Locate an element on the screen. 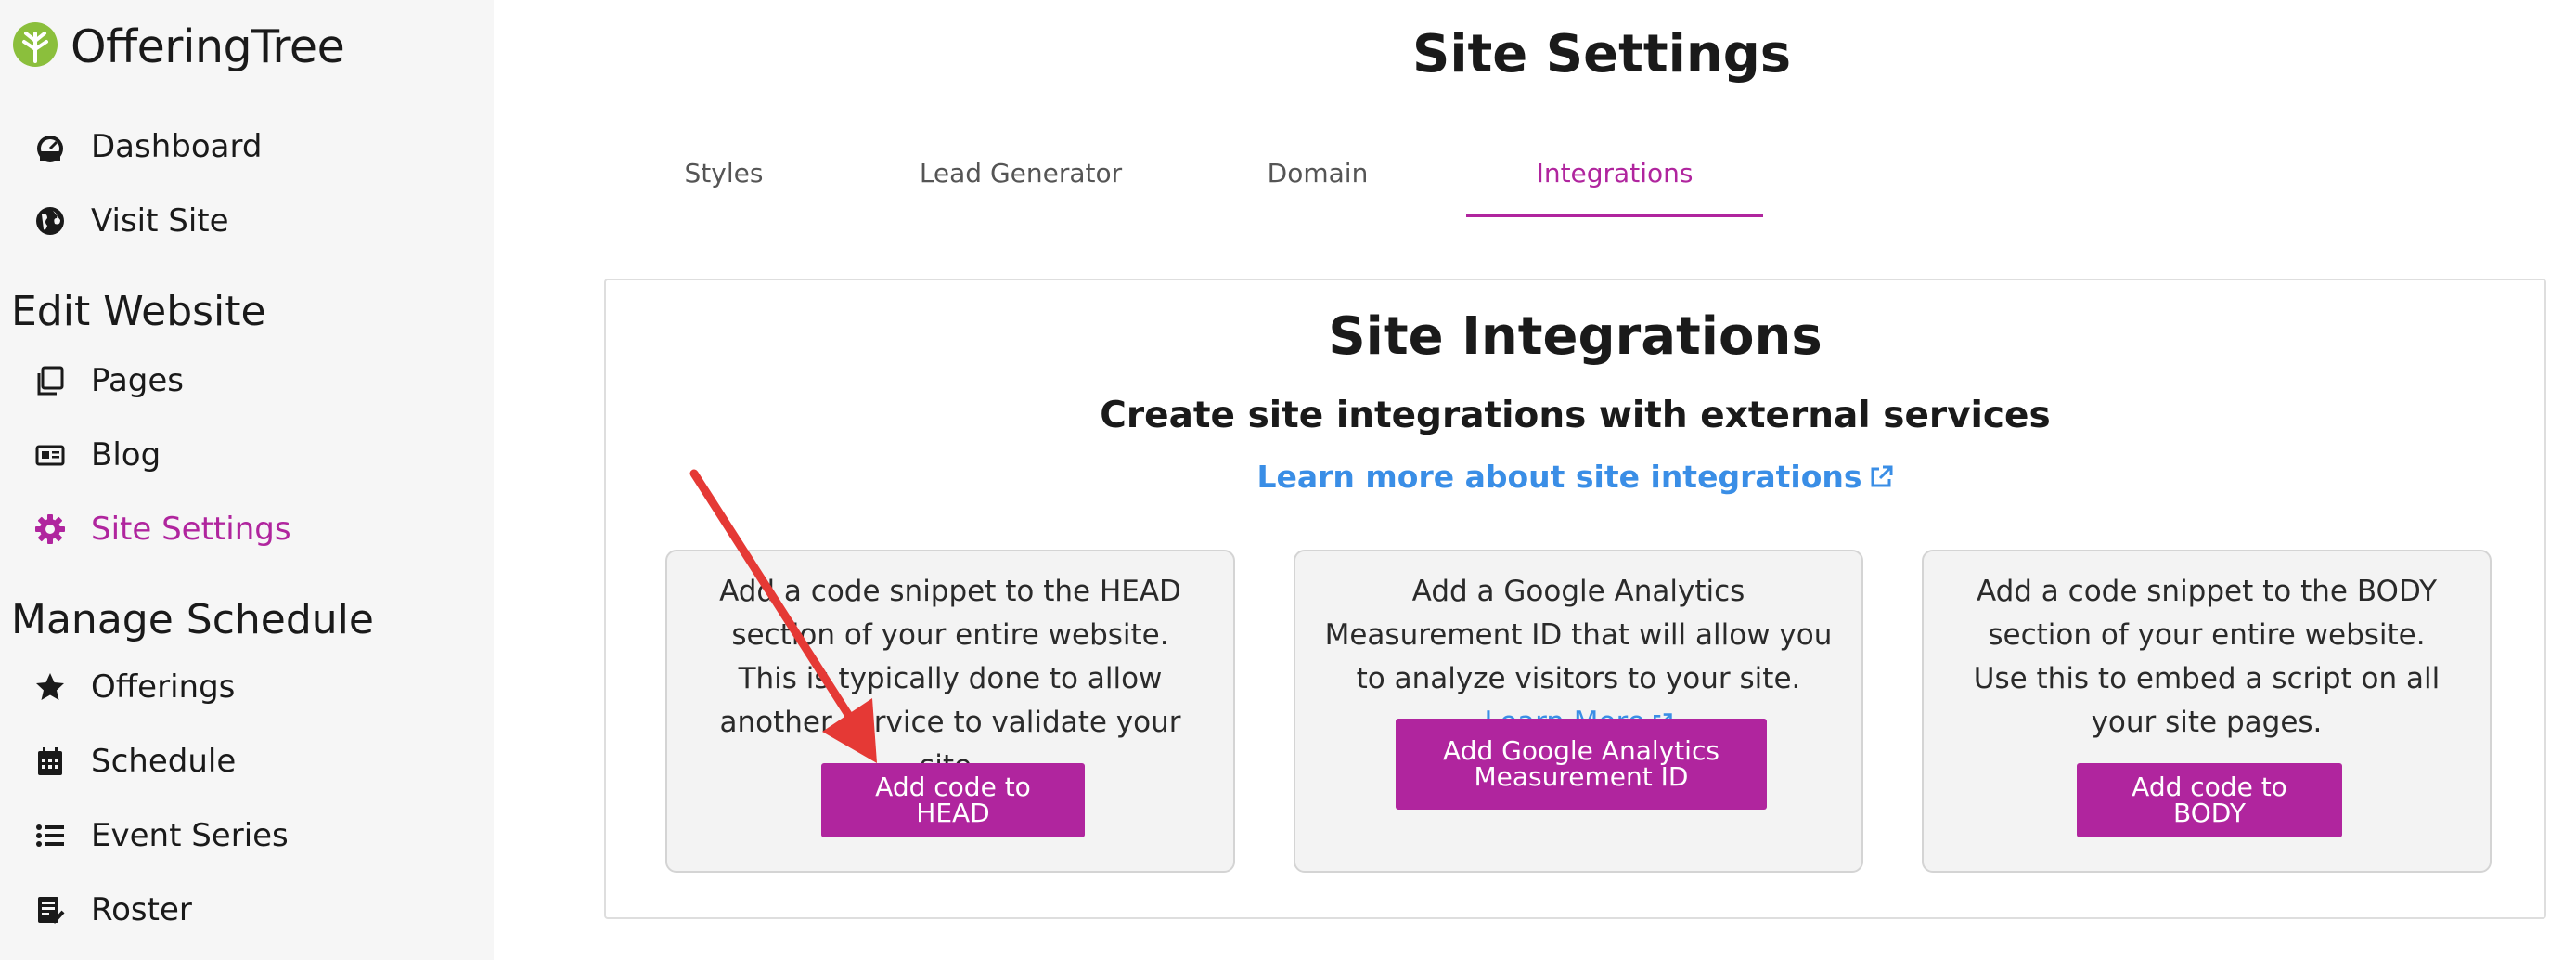 This screenshot has height=960, width=2576. list-icon is located at coordinates (50, 835).